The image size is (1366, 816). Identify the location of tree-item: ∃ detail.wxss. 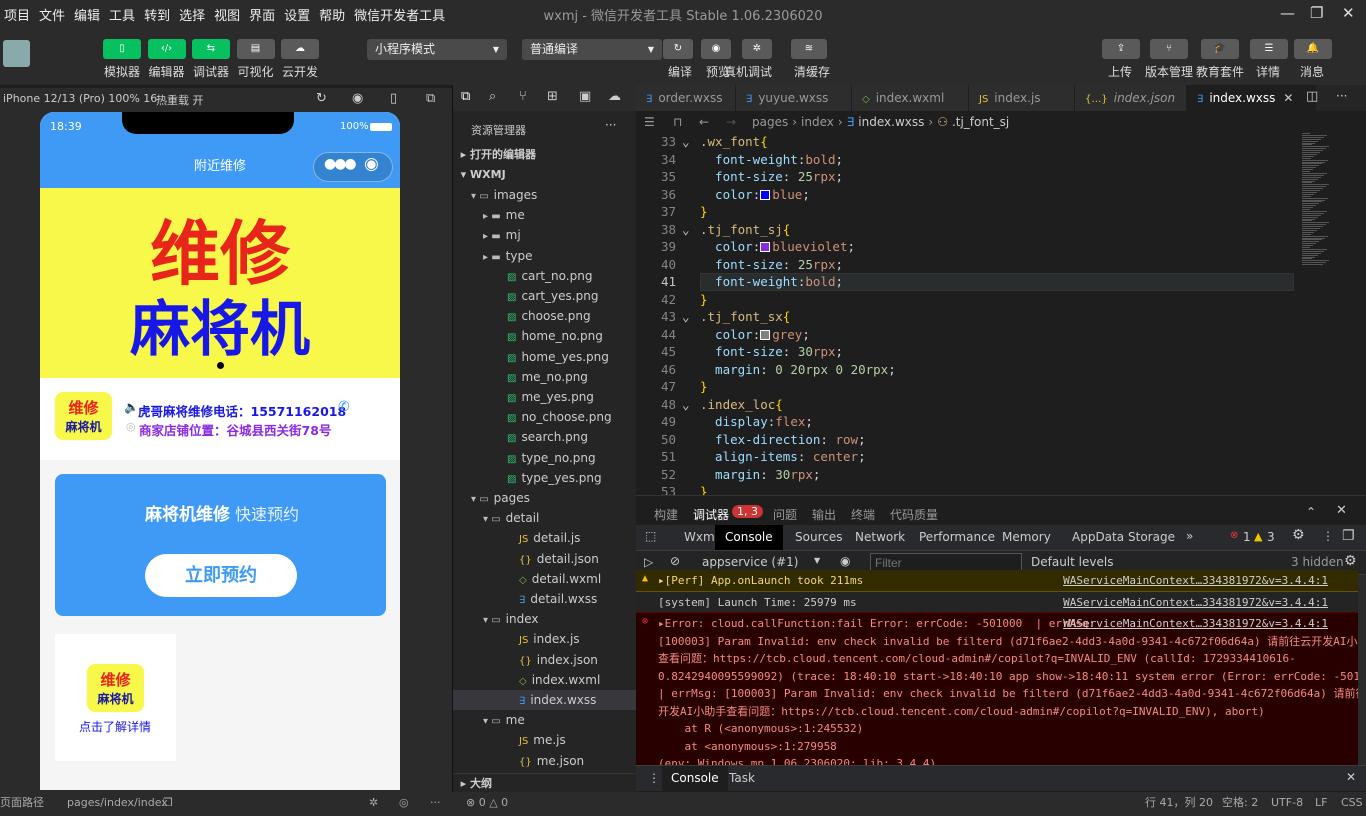
(545, 599).